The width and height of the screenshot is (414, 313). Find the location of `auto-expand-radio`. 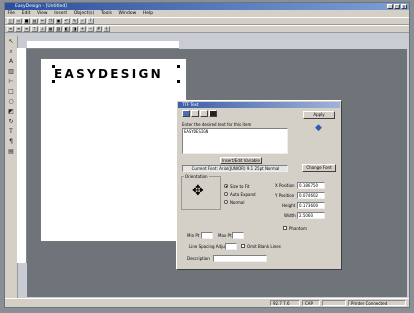

auto-expand-radio is located at coordinates (226, 194).